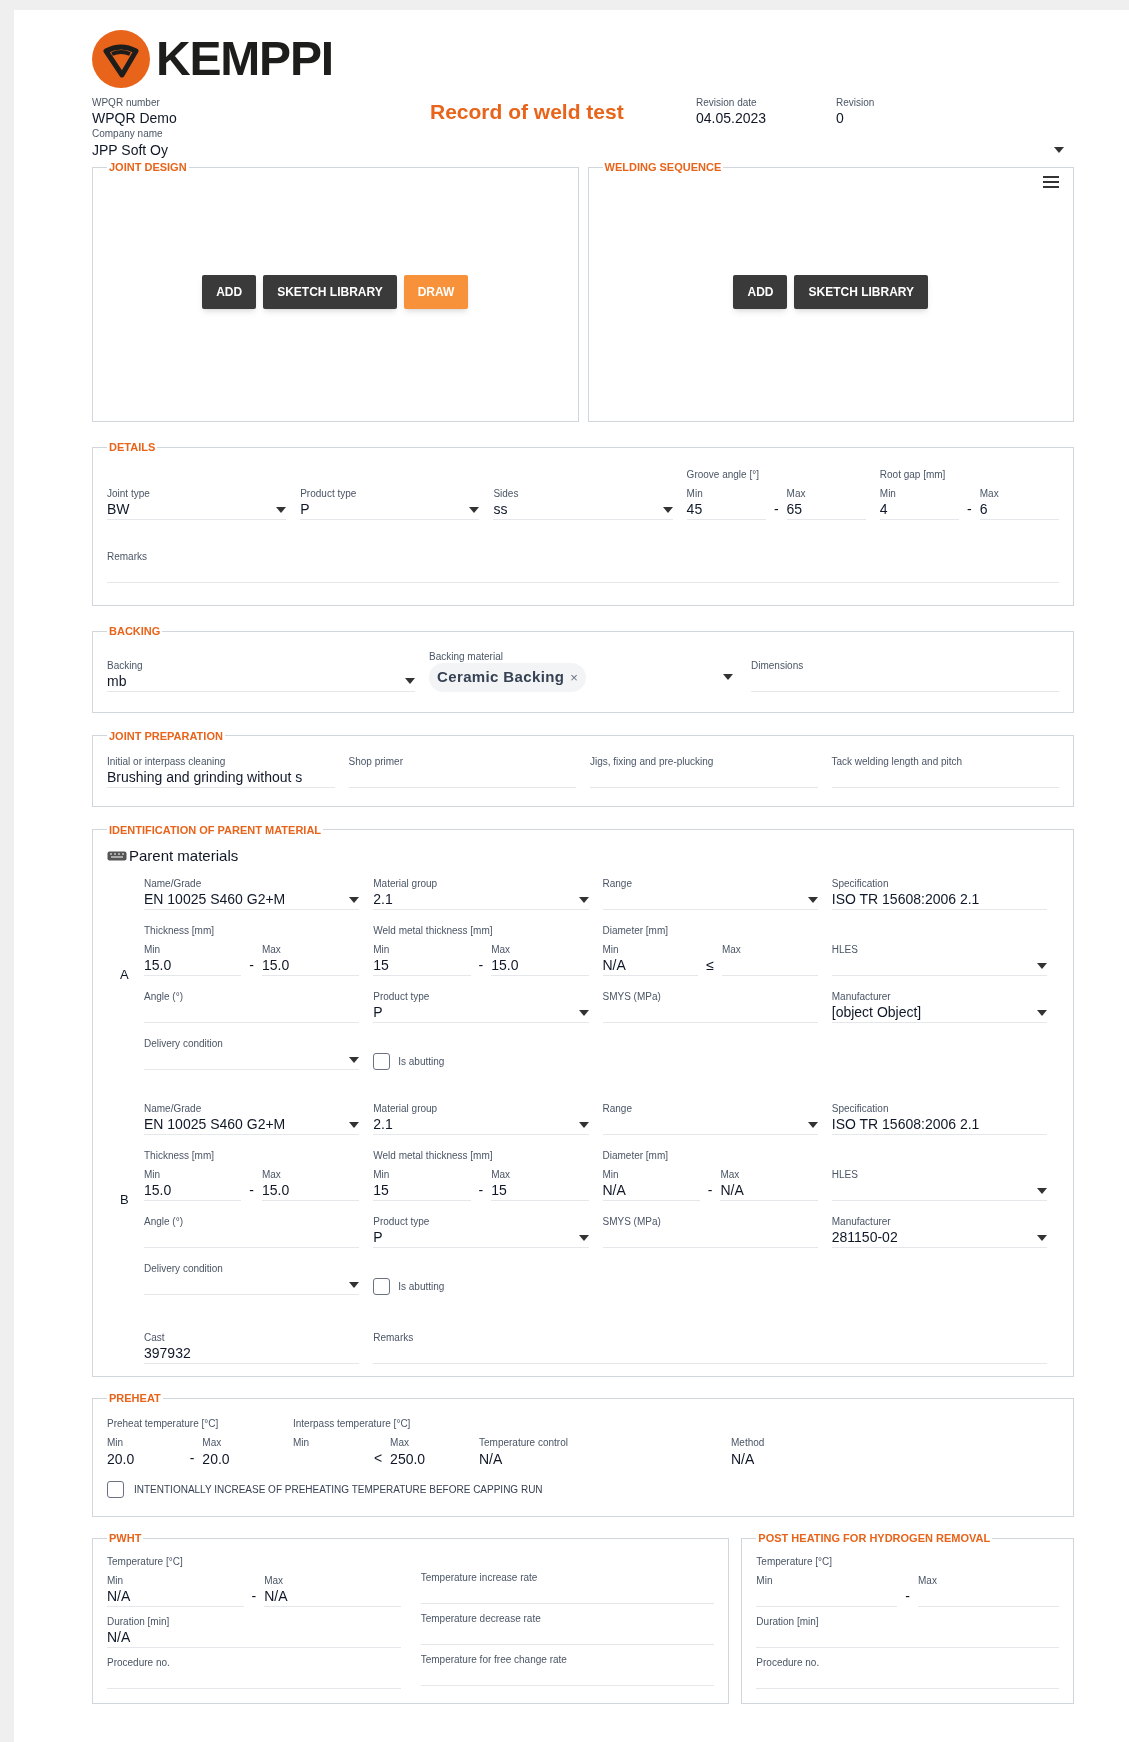 The height and width of the screenshot is (1742, 1129). Describe the element at coordinates (826, 510) in the screenshot. I see `input-field: 65` at that location.